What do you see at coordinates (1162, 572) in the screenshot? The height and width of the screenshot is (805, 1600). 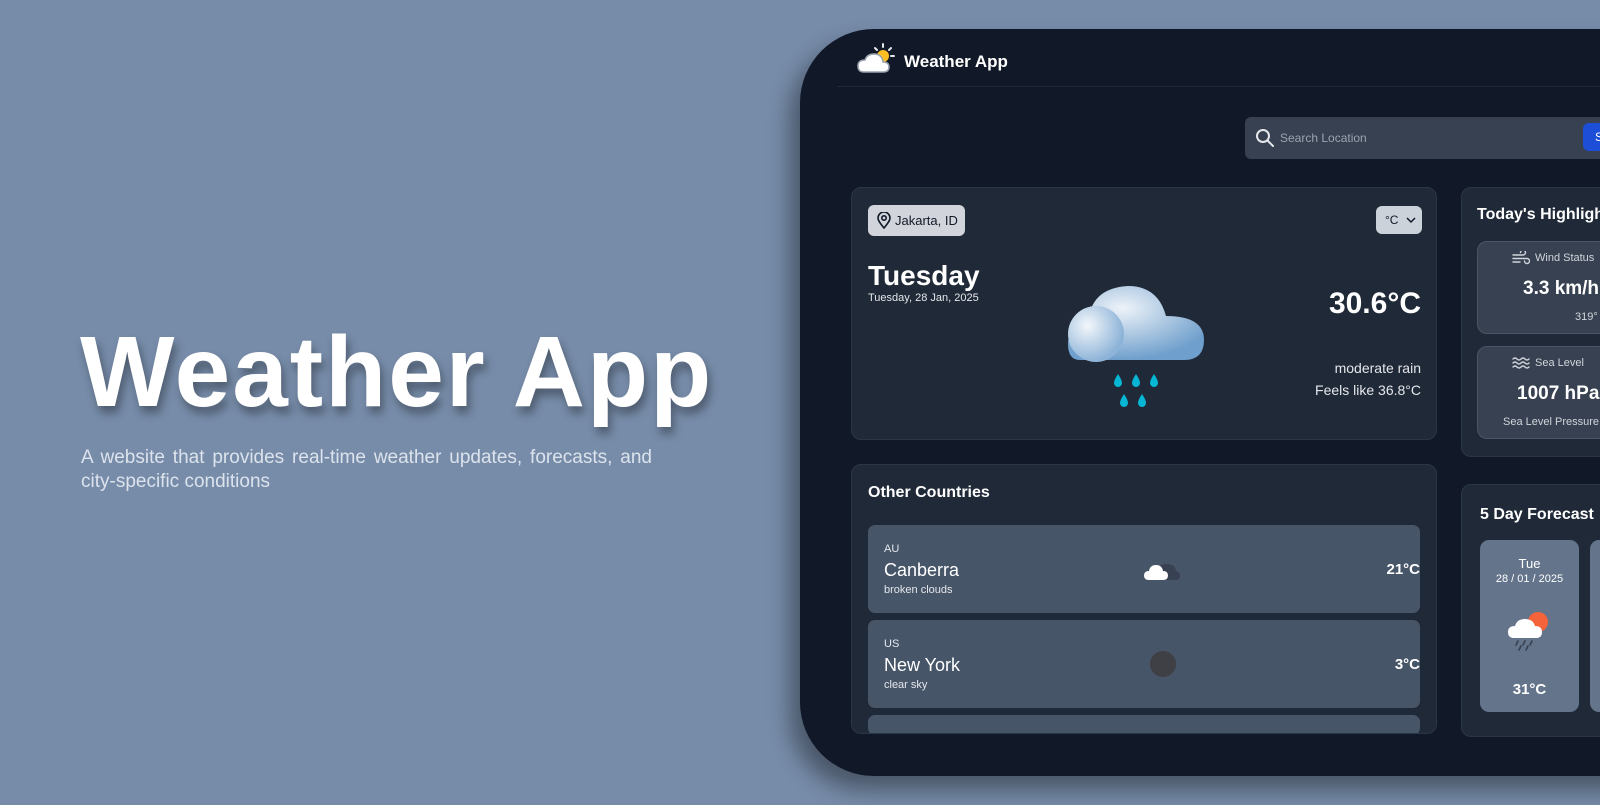 I see `broken-clouds-icon` at bounding box center [1162, 572].